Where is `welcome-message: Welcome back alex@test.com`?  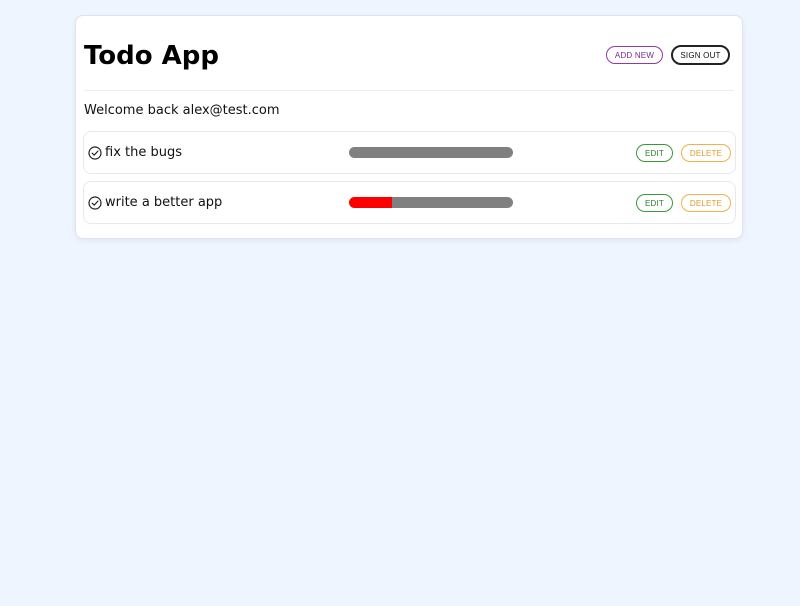 welcome-message: Welcome back alex@test.com is located at coordinates (182, 110).